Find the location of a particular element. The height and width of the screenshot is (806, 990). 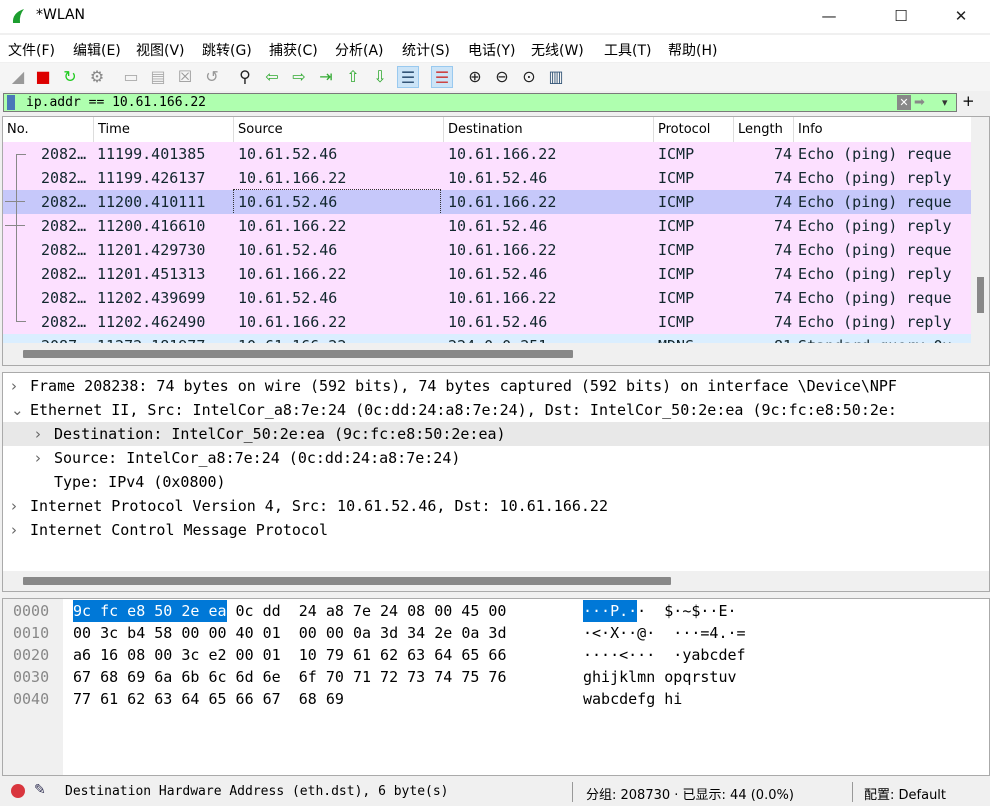

capture-options-icon: ⚙ is located at coordinates (97, 77).